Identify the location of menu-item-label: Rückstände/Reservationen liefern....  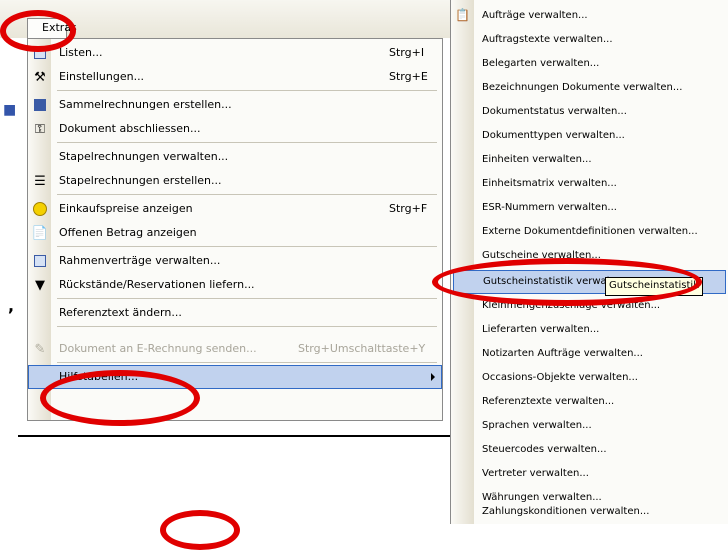
(157, 284).